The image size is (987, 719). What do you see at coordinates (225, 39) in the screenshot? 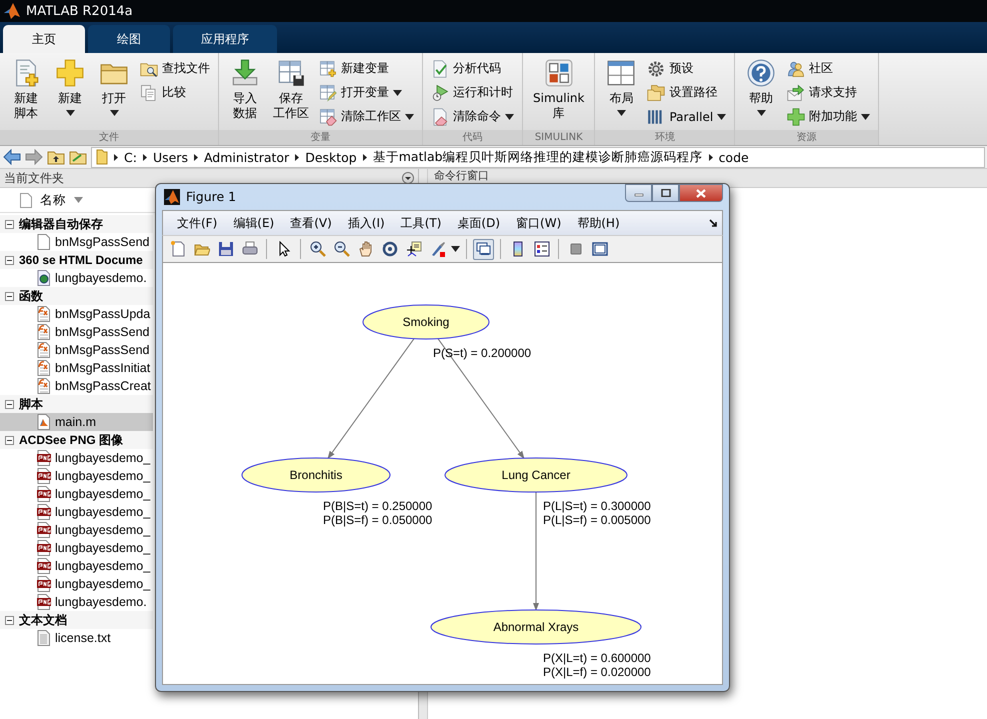
I see `tab: 应用程序` at bounding box center [225, 39].